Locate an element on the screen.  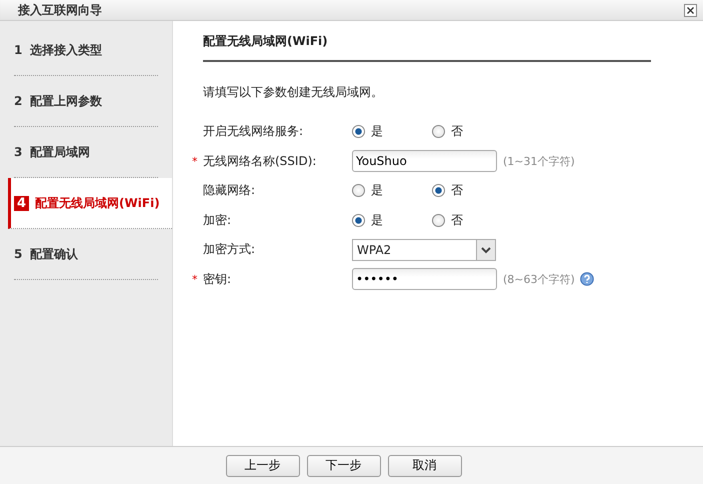
field-hint: (8~63个字符) is located at coordinates (539, 279).